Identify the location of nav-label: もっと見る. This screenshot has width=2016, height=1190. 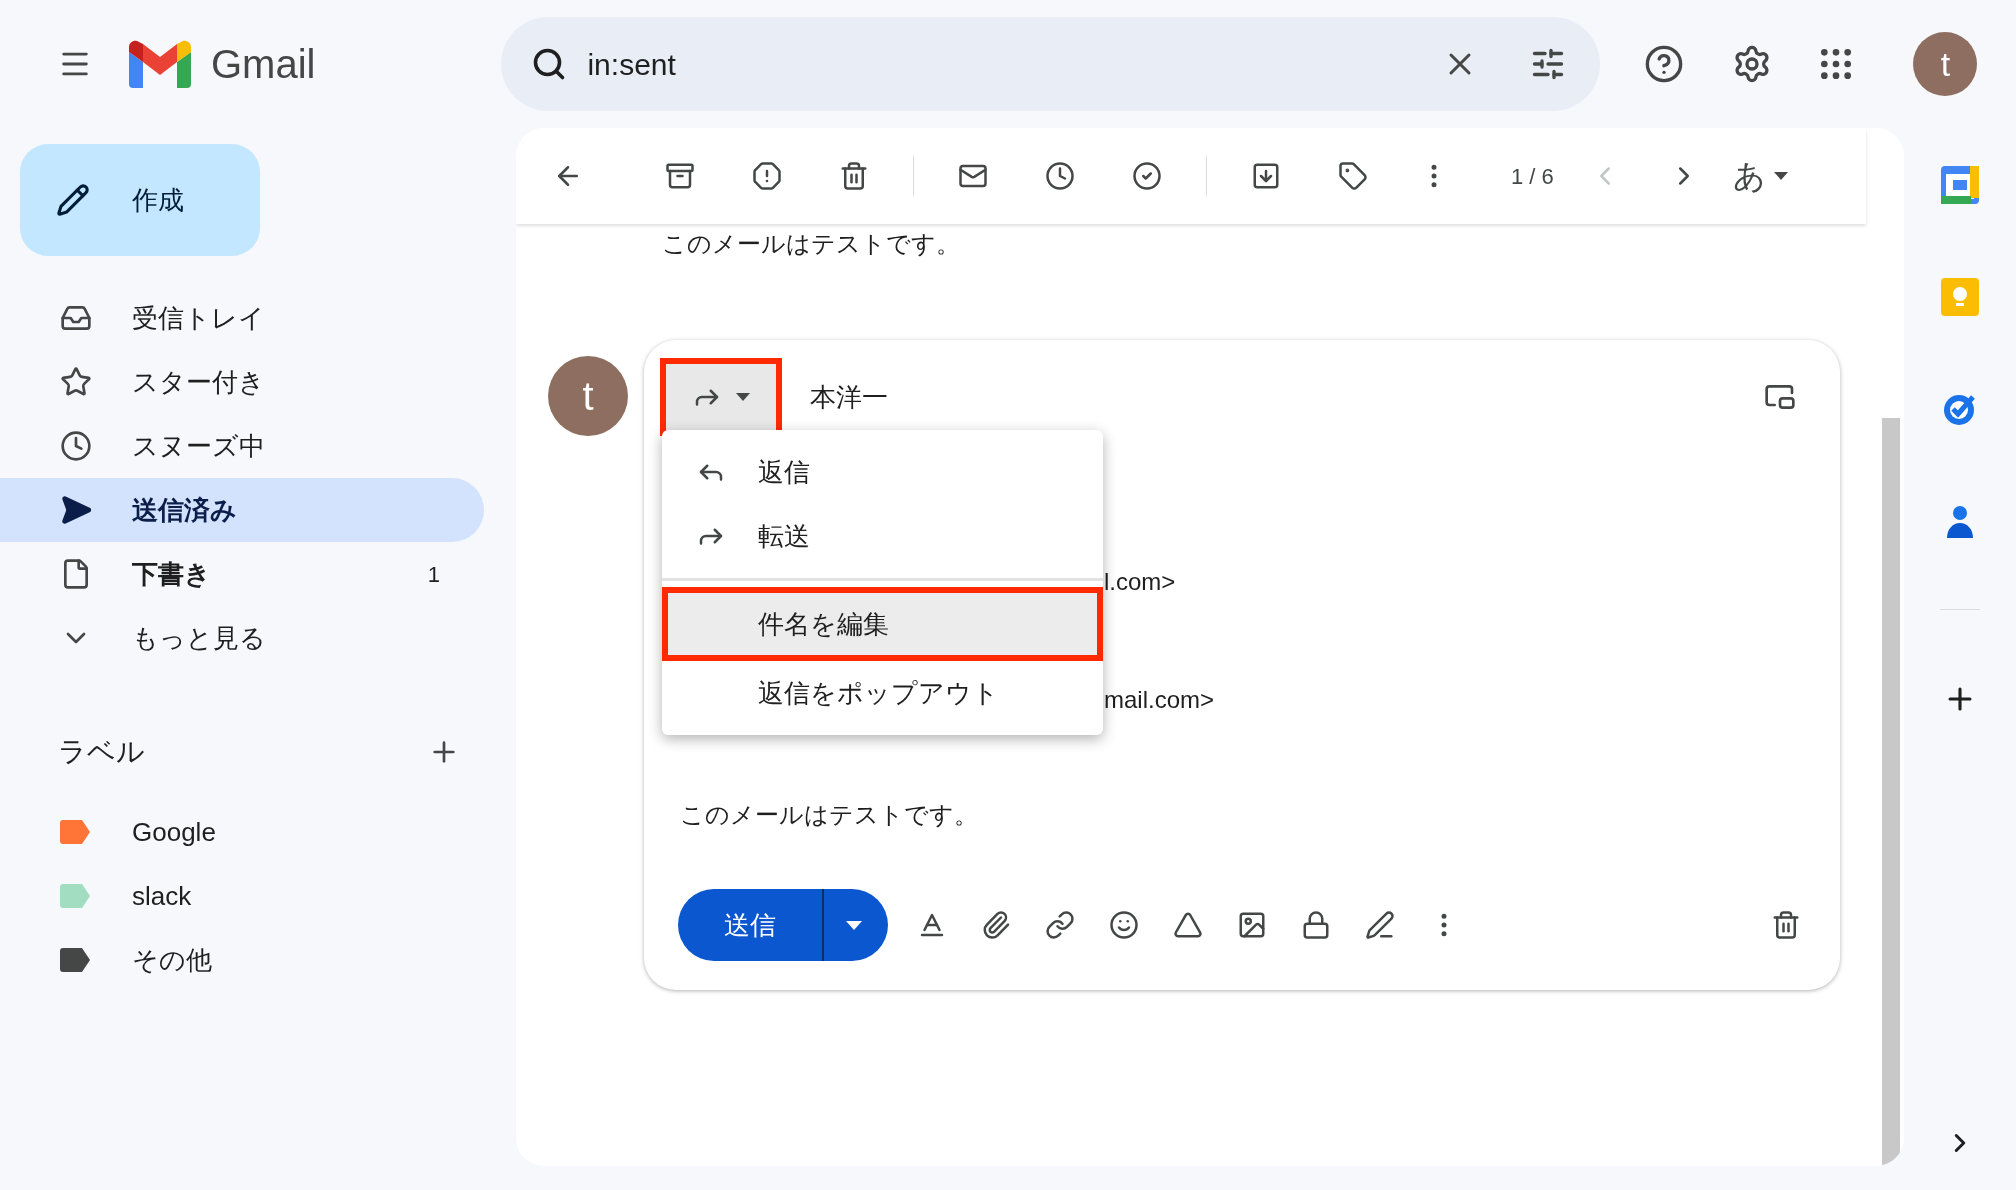
(199, 638).